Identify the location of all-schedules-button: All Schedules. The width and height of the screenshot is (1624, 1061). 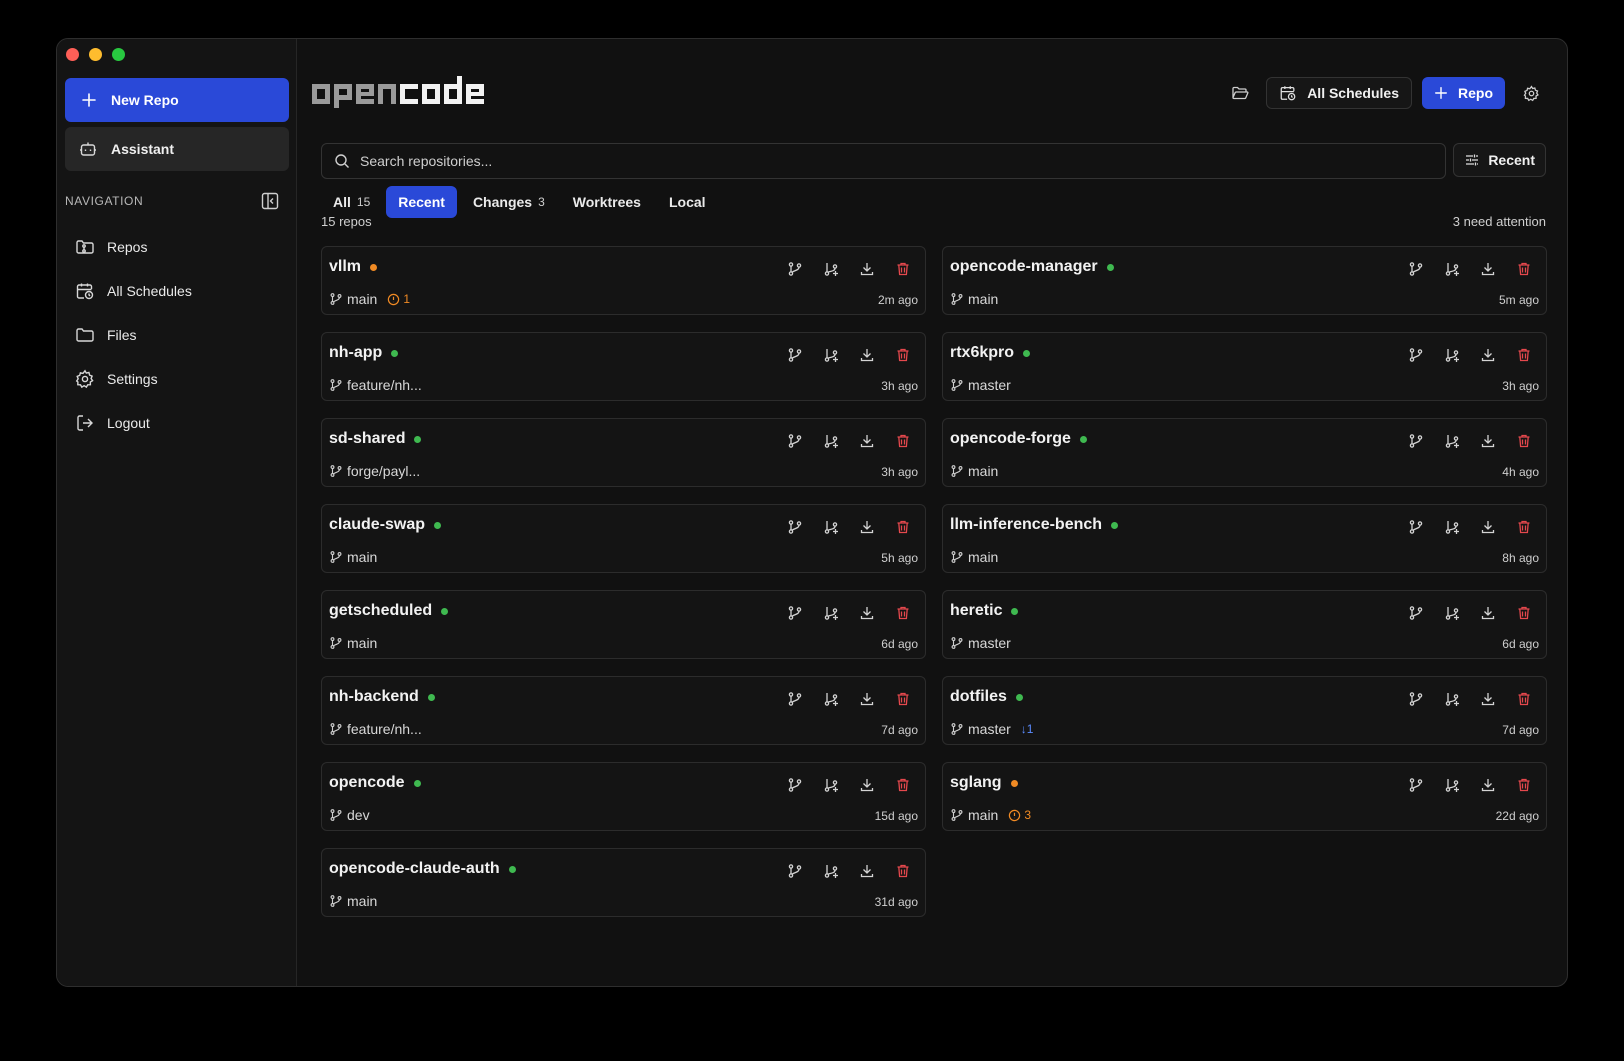
(1339, 93).